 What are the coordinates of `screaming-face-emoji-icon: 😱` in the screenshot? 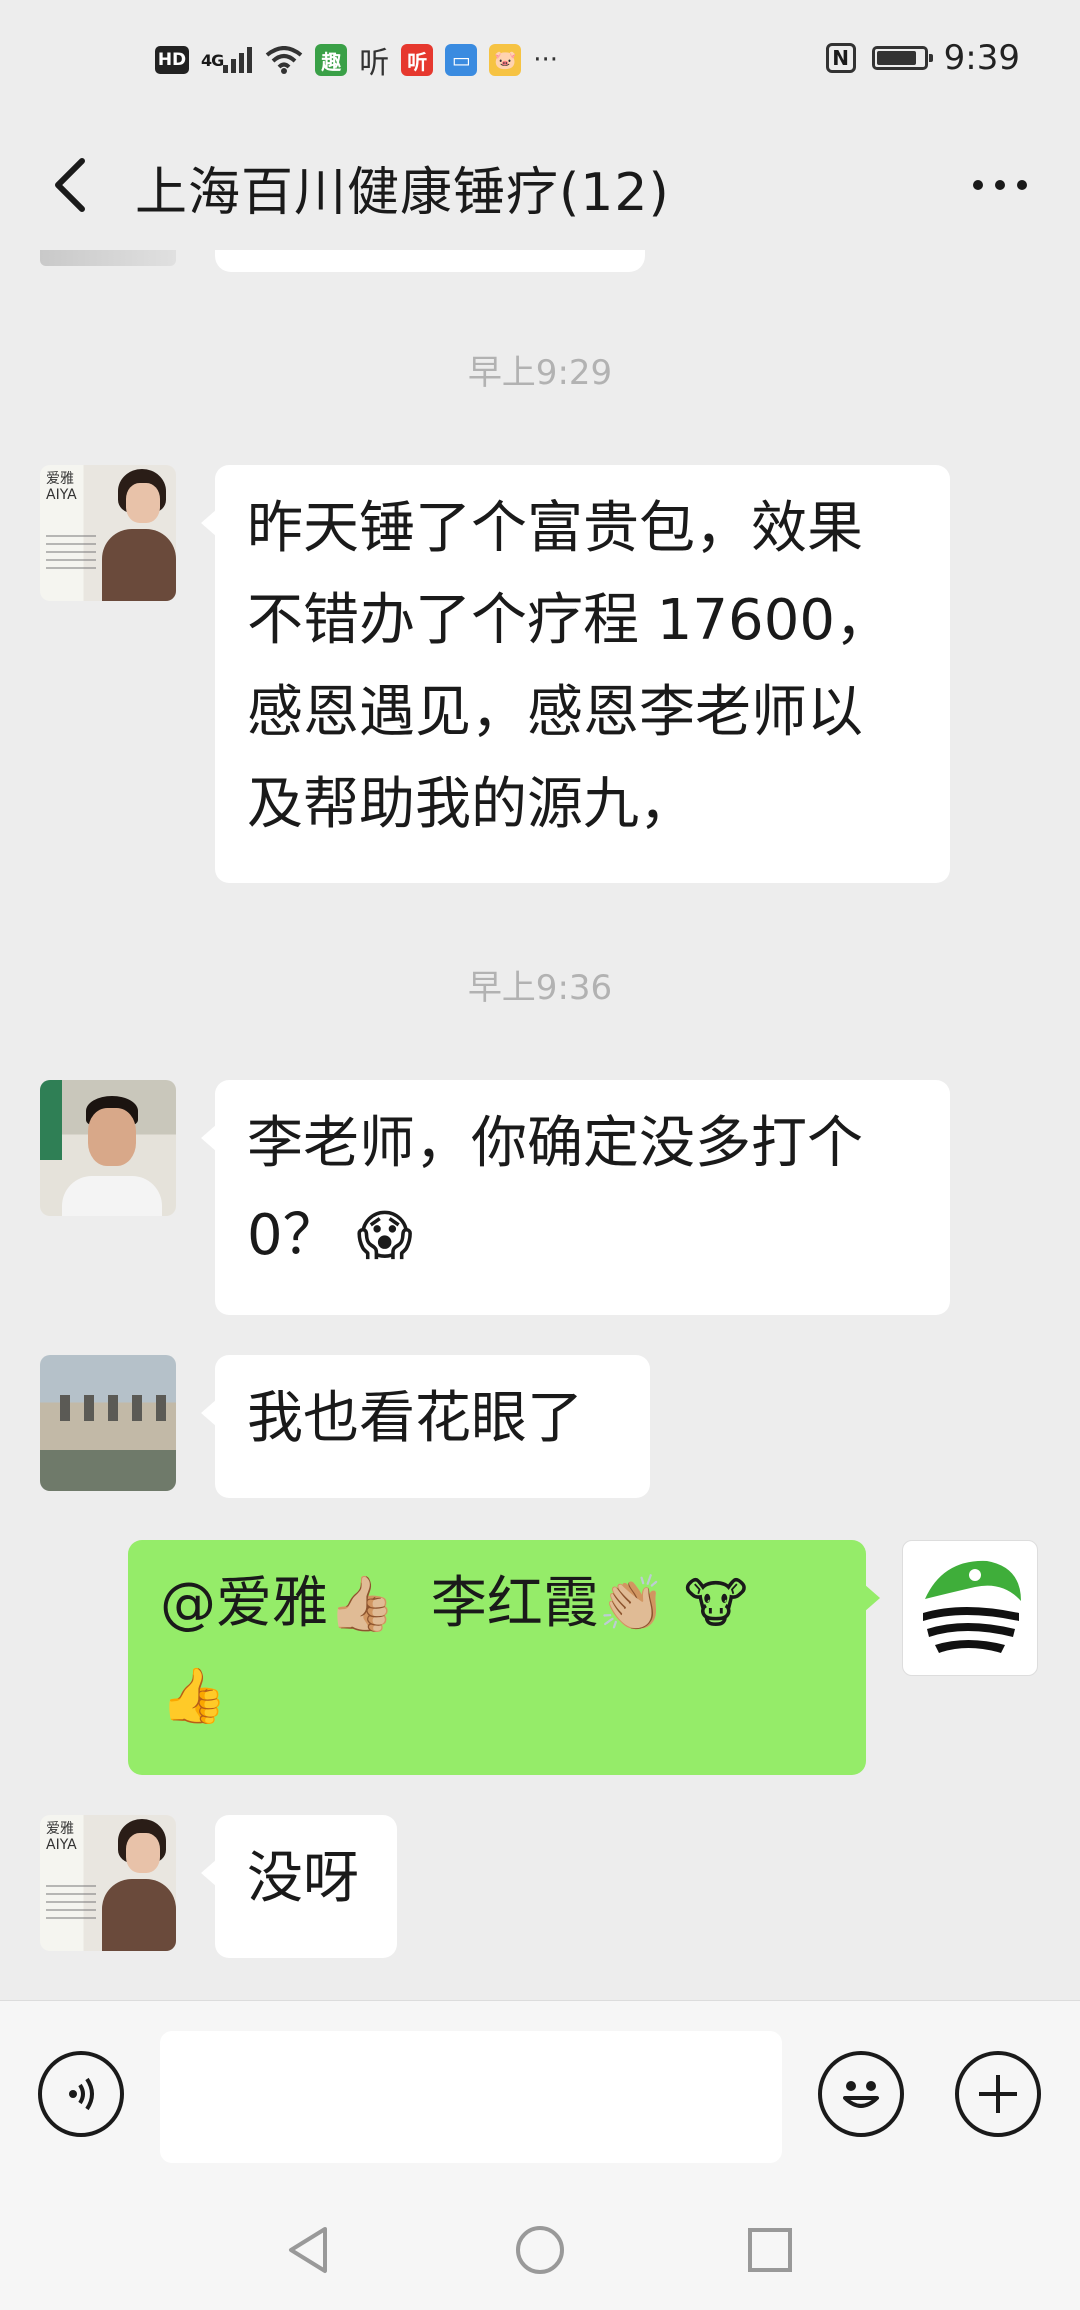 It's located at (384, 1235).